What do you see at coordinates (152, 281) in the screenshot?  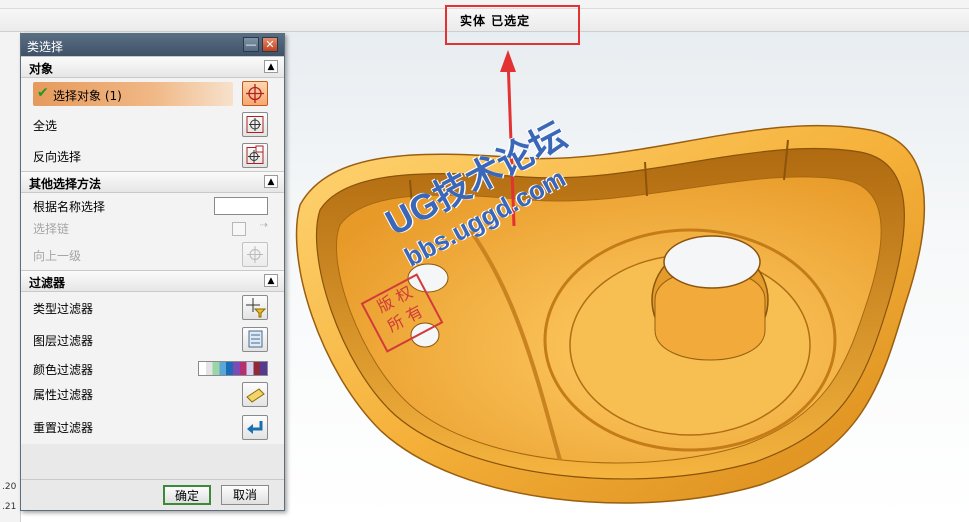 I see `section-filters-header: 过滤器 ▲` at bounding box center [152, 281].